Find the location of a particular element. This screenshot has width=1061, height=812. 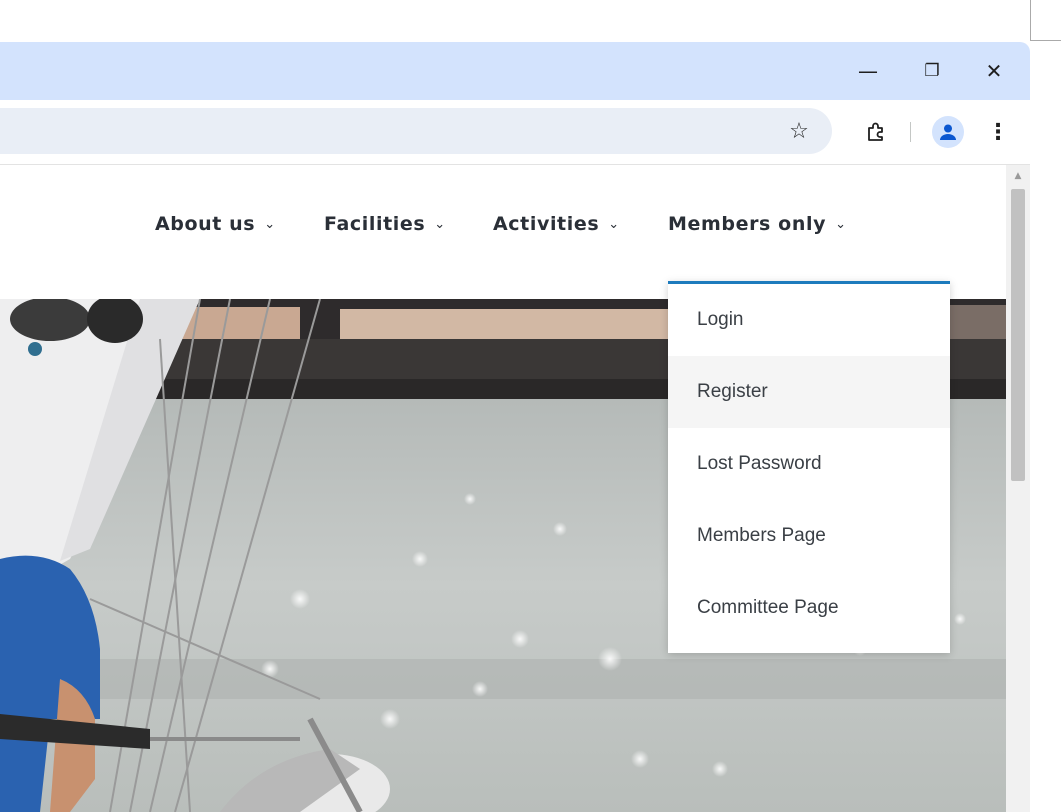

nav-item-label: About us is located at coordinates (205, 224).